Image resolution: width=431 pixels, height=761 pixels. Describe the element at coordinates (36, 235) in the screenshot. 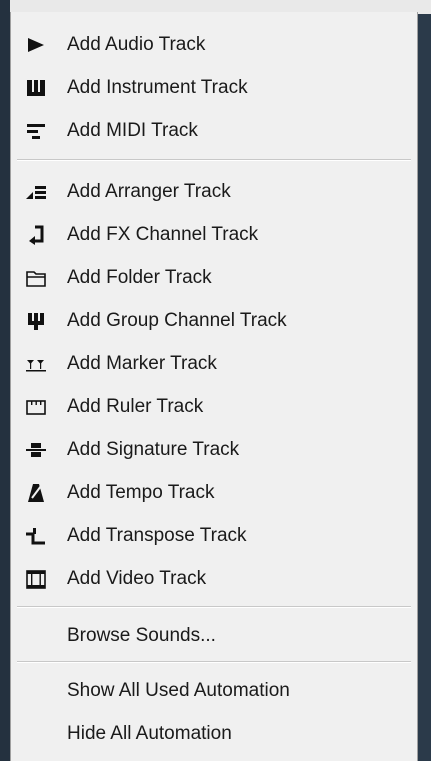

I see `fx-channel-track-icon` at that location.